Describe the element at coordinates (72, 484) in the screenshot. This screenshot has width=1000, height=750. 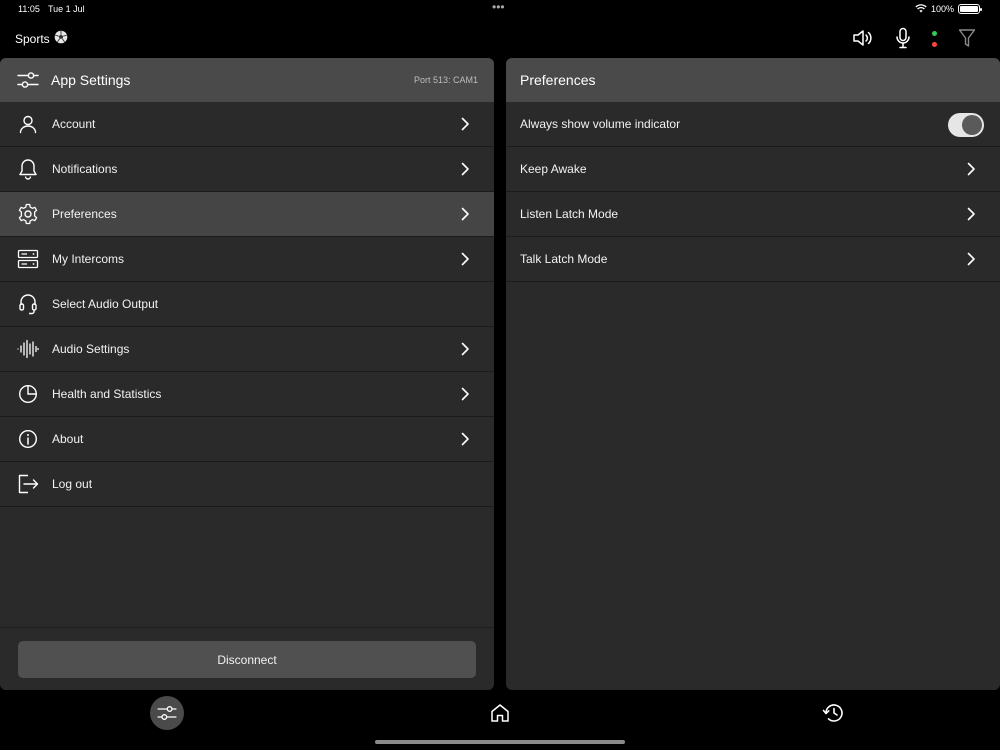
I see `menu-item-label: Log out` at that location.